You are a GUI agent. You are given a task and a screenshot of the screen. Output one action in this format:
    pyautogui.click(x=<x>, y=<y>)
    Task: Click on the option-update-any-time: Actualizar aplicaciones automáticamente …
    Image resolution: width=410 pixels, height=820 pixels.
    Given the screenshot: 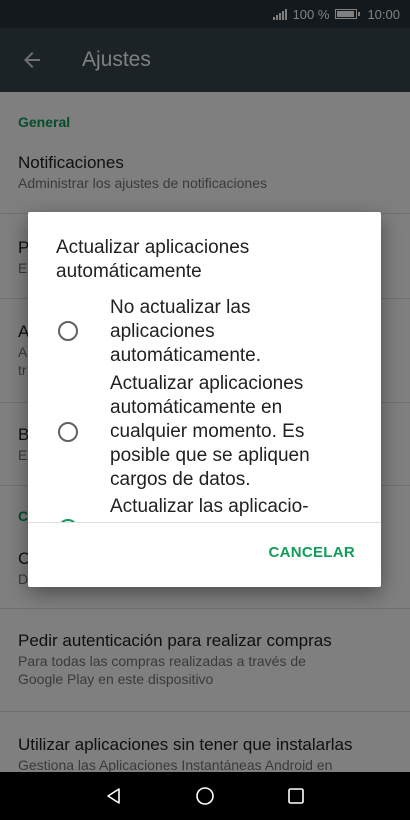 What is the action you would take?
    pyautogui.click(x=204, y=434)
    